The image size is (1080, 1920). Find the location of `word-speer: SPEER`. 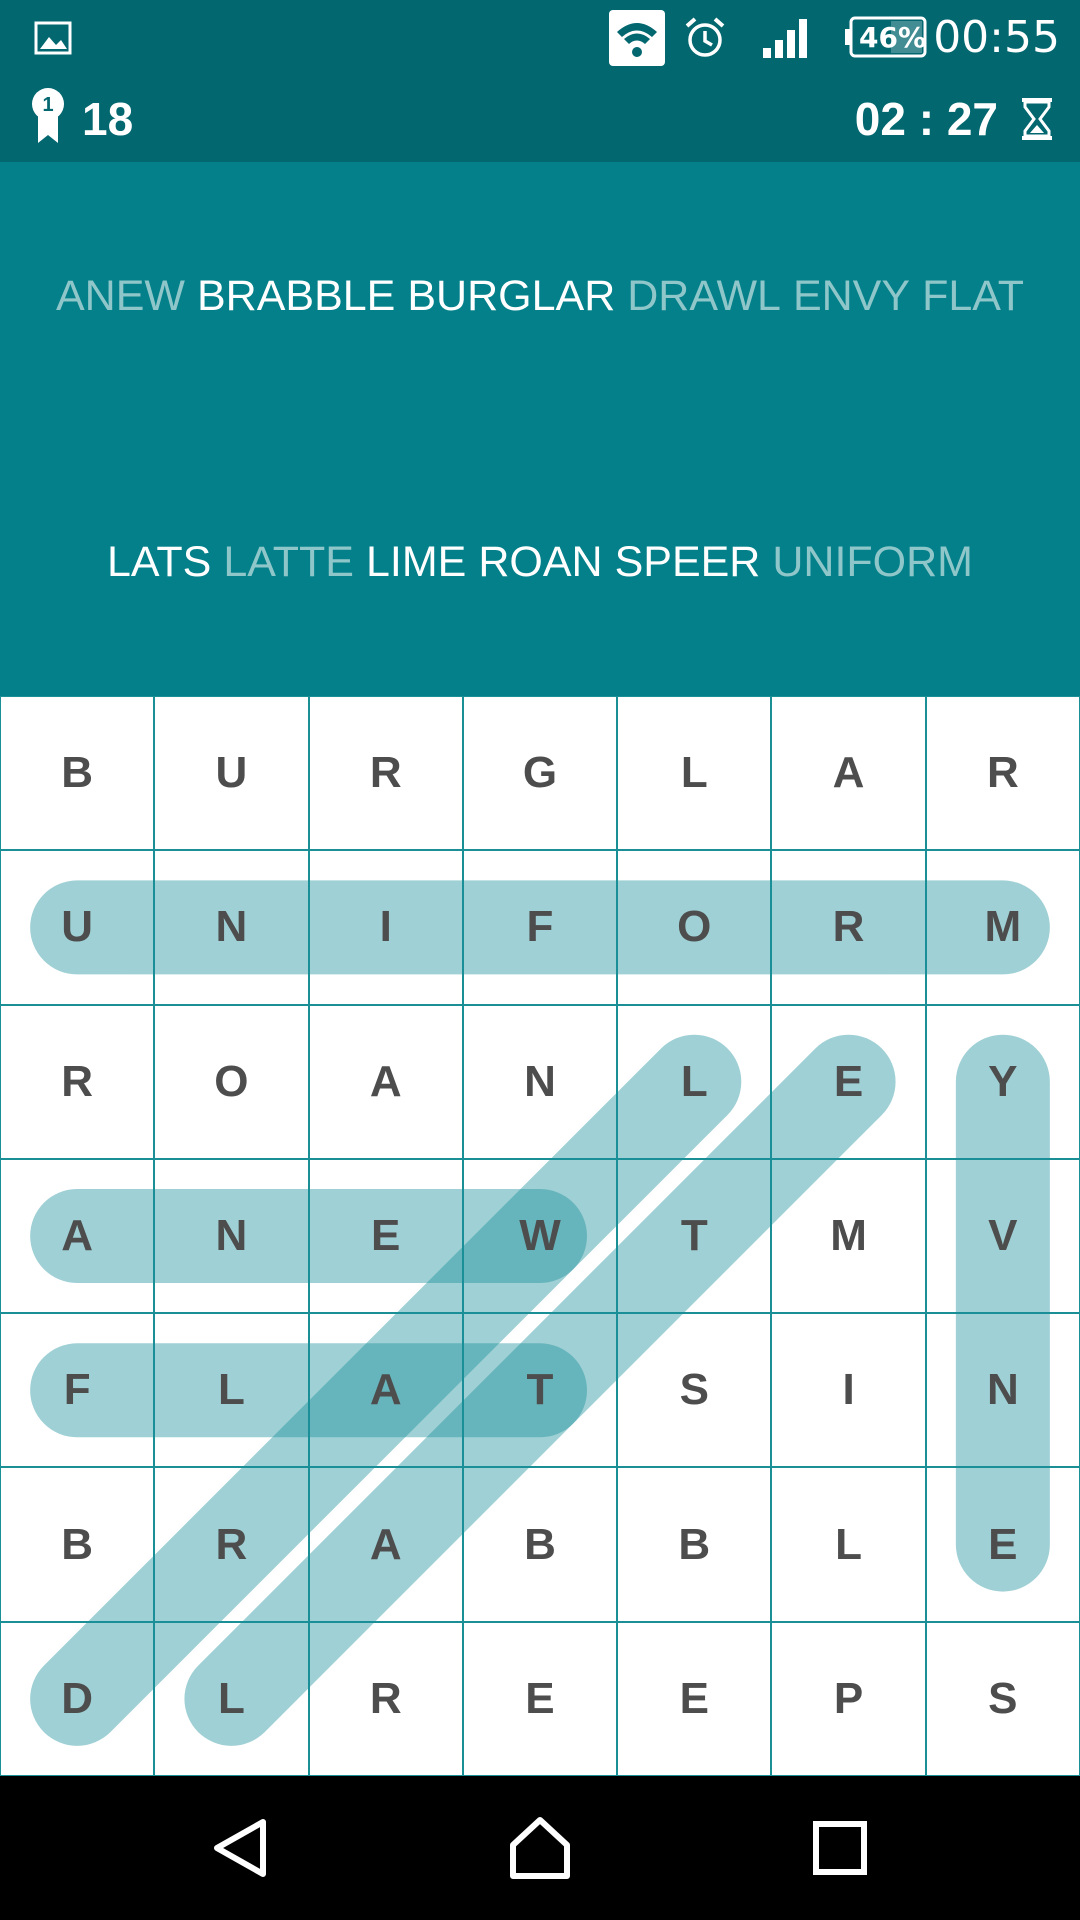

word-speer: SPEER is located at coordinates (687, 562).